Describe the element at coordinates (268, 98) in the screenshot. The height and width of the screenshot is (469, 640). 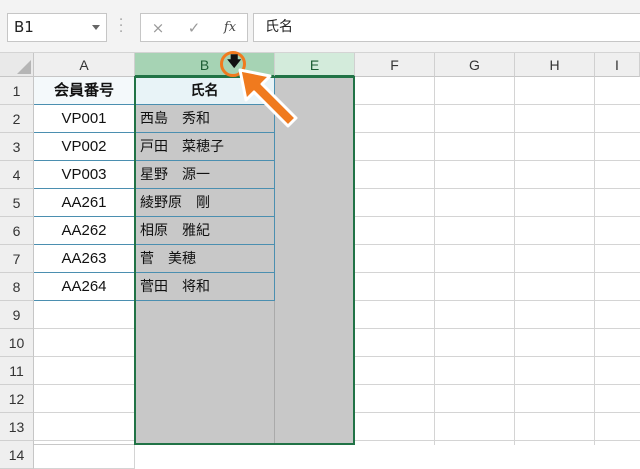
I see `annotation-arrow-icon` at that location.